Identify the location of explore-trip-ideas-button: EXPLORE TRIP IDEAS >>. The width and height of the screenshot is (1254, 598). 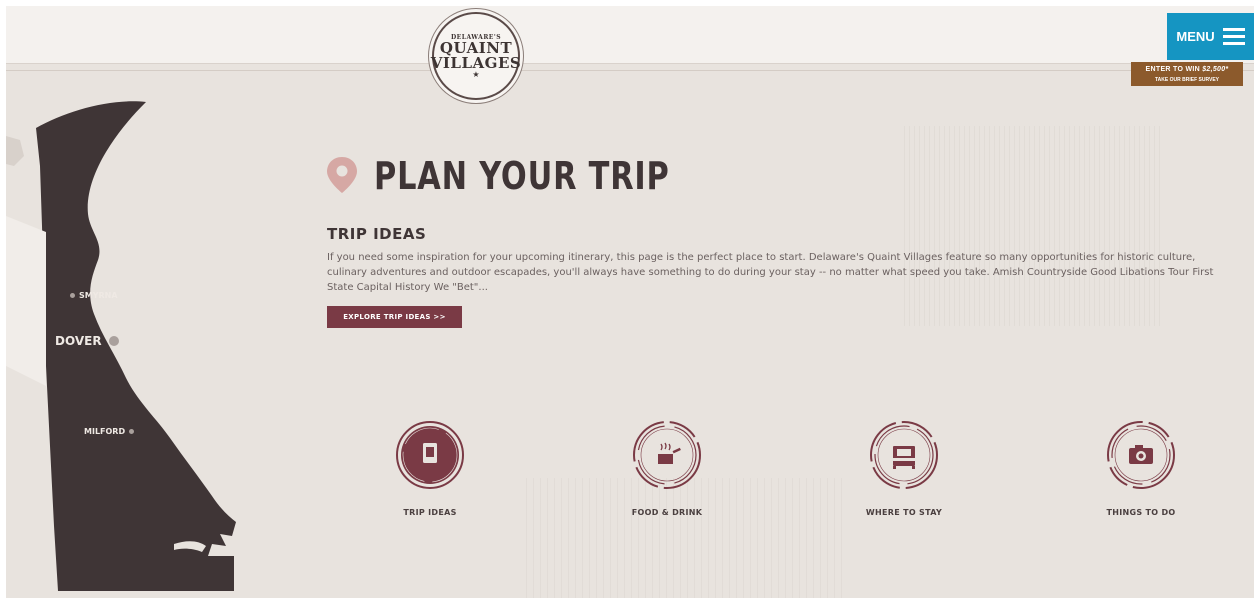
(394, 317).